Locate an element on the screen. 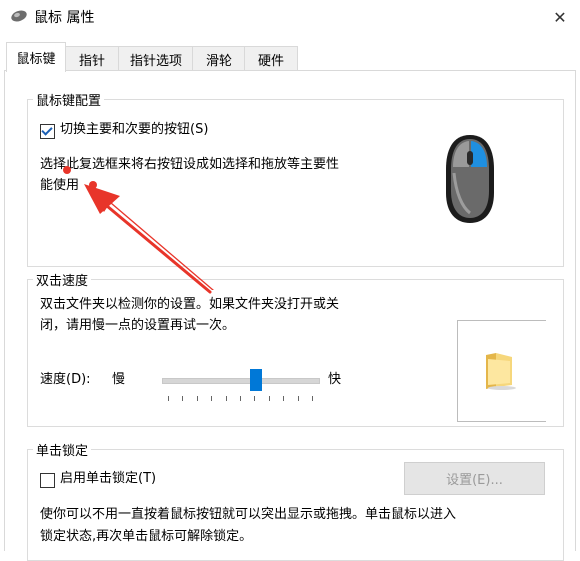 Image resolution: width=580 pixels, height=561 pixels. speed-slider-track is located at coordinates (241, 381).